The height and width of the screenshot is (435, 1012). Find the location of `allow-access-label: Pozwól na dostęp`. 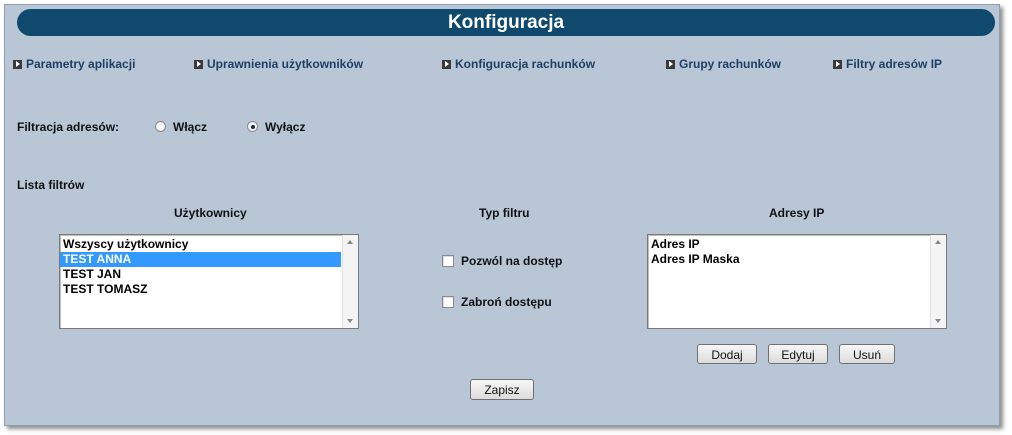

allow-access-label: Pozwól na dostęp is located at coordinates (511, 261).